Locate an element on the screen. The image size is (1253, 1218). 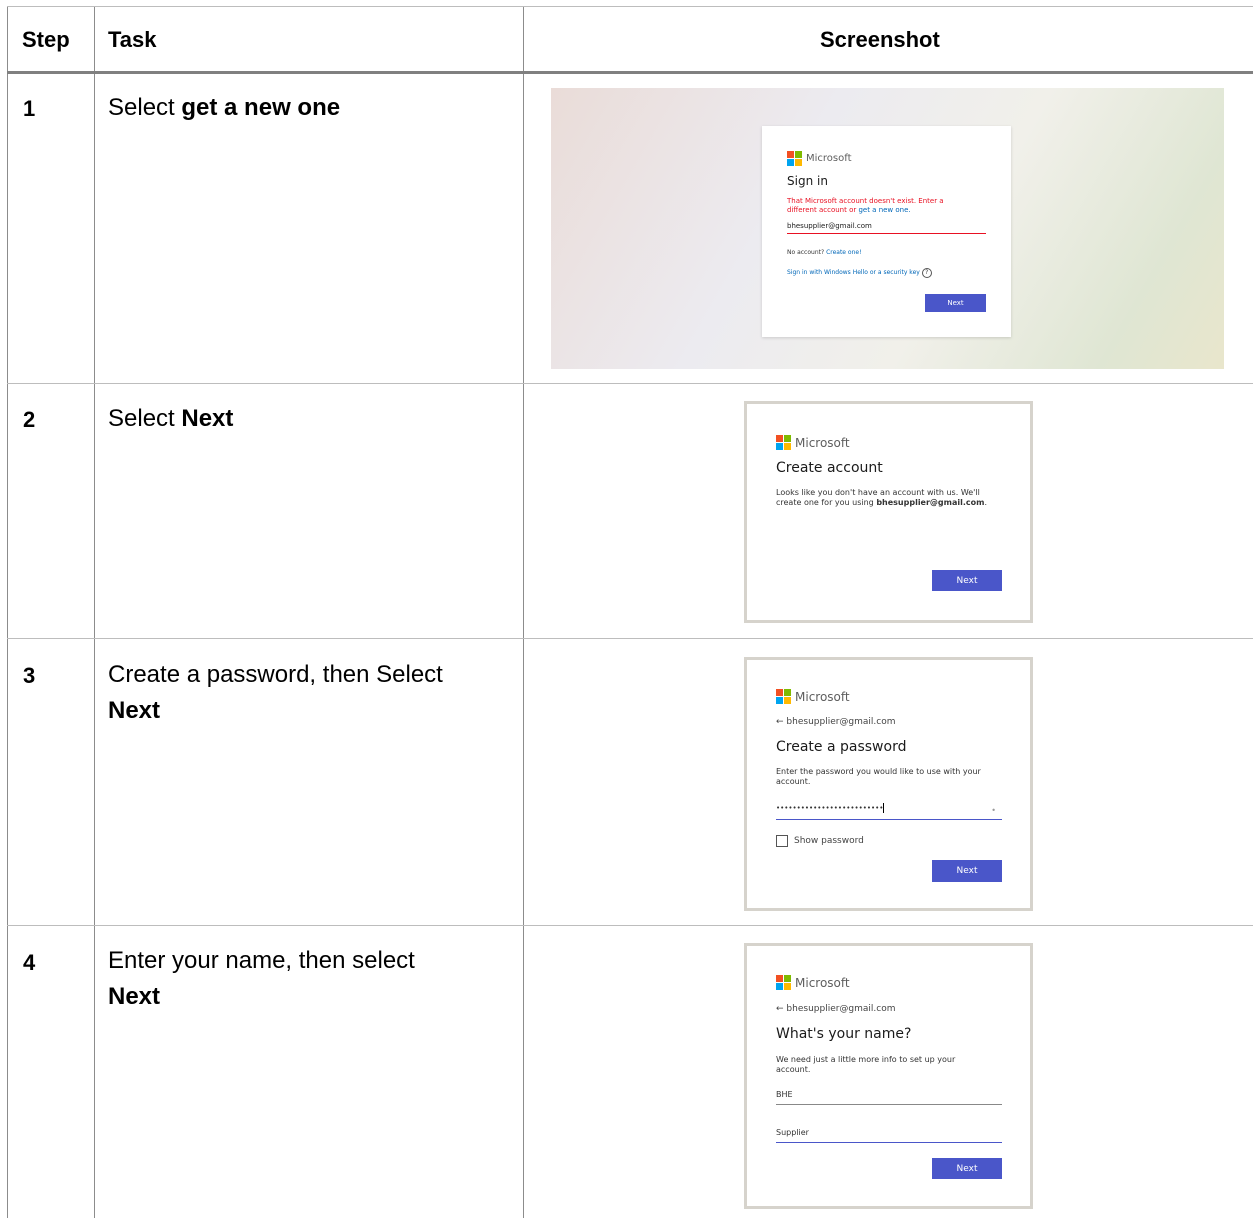
card-title: Create a password is located at coordinates (841, 747).